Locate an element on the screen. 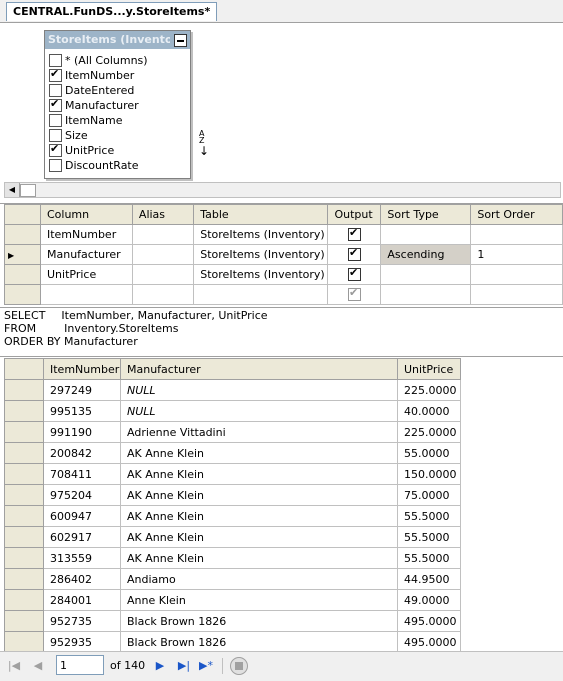 The height and width of the screenshot is (681, 563). scroll-left-icon: ◀ is located at coordinates (12, 190).